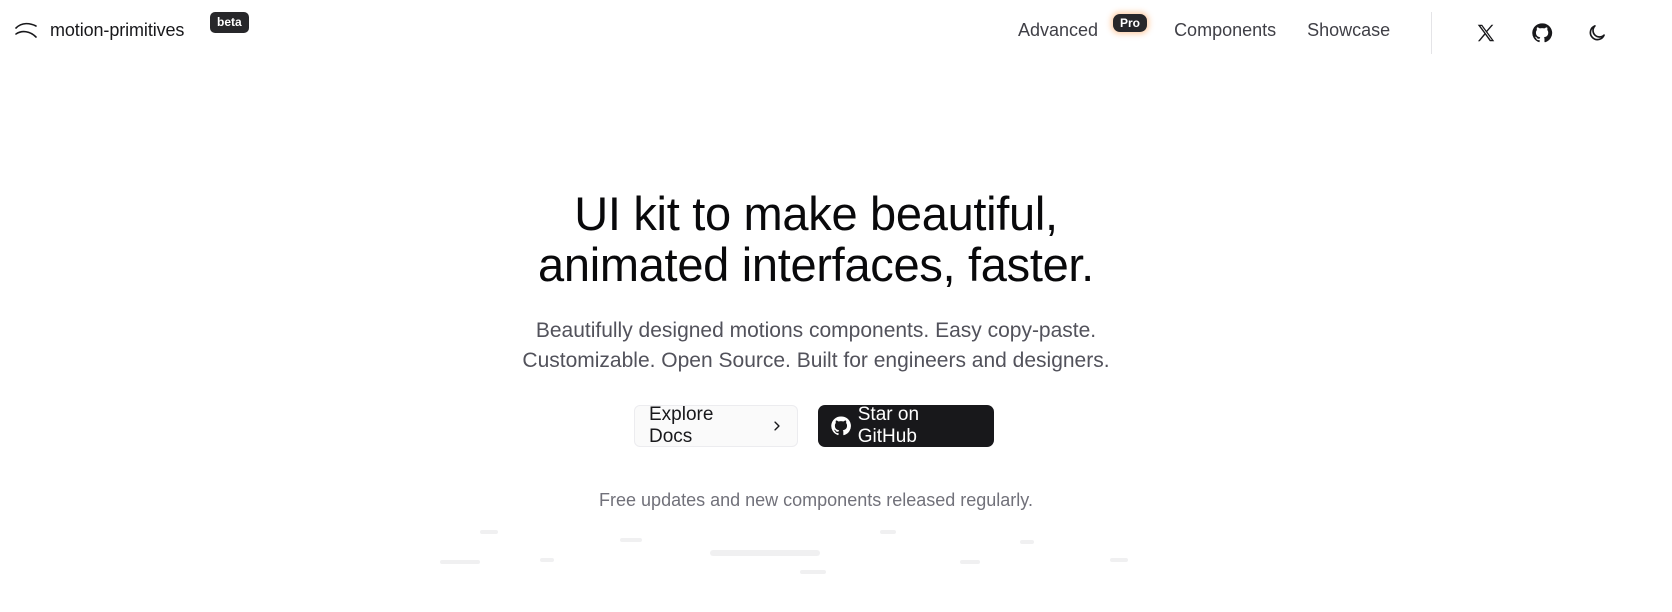 The image size is (1672, 612). Describe the element at coordinates (1431, 33) in the screenshot. I see `header-divider` at that location.